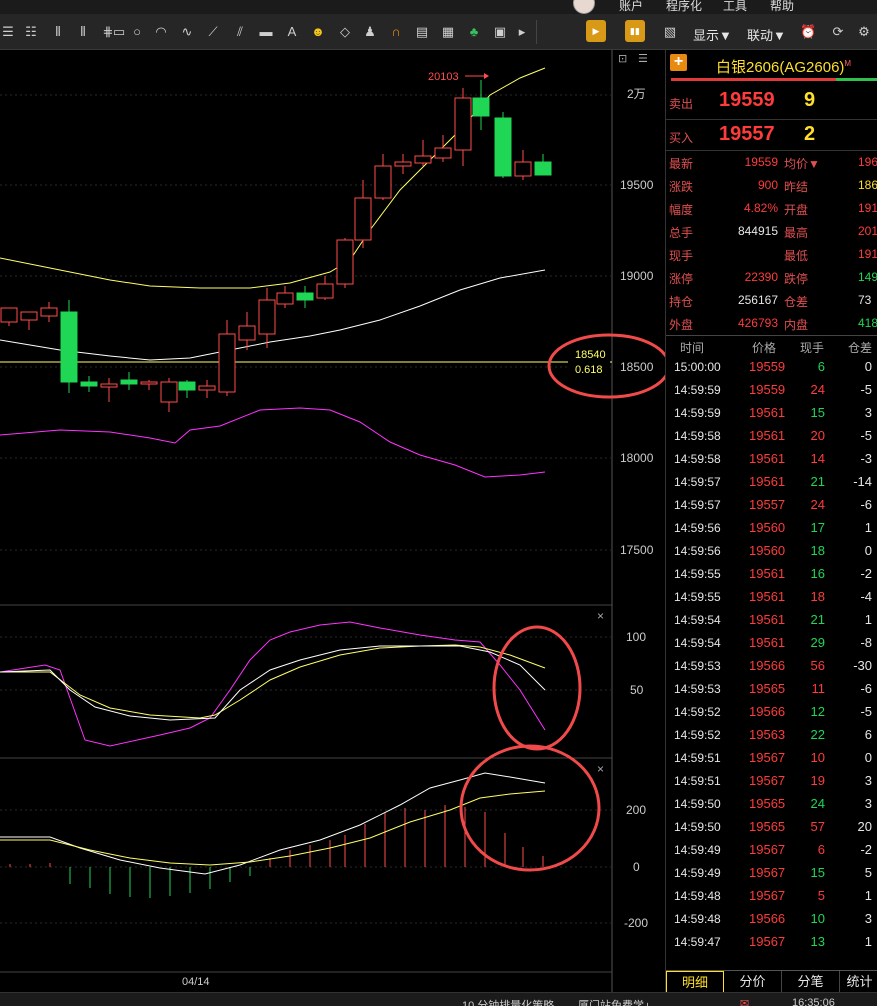 The image size is (877, 1006). I want to click on tick-row: 14:59:55 19561 18 -4, so click(771, 597).